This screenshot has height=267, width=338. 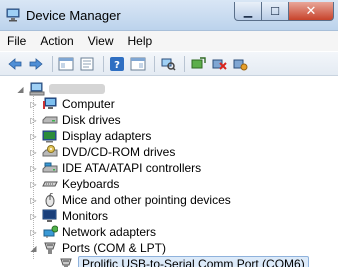 I want to click on tree-item-computer: ▷ Computer, so click(x=72, y=104).